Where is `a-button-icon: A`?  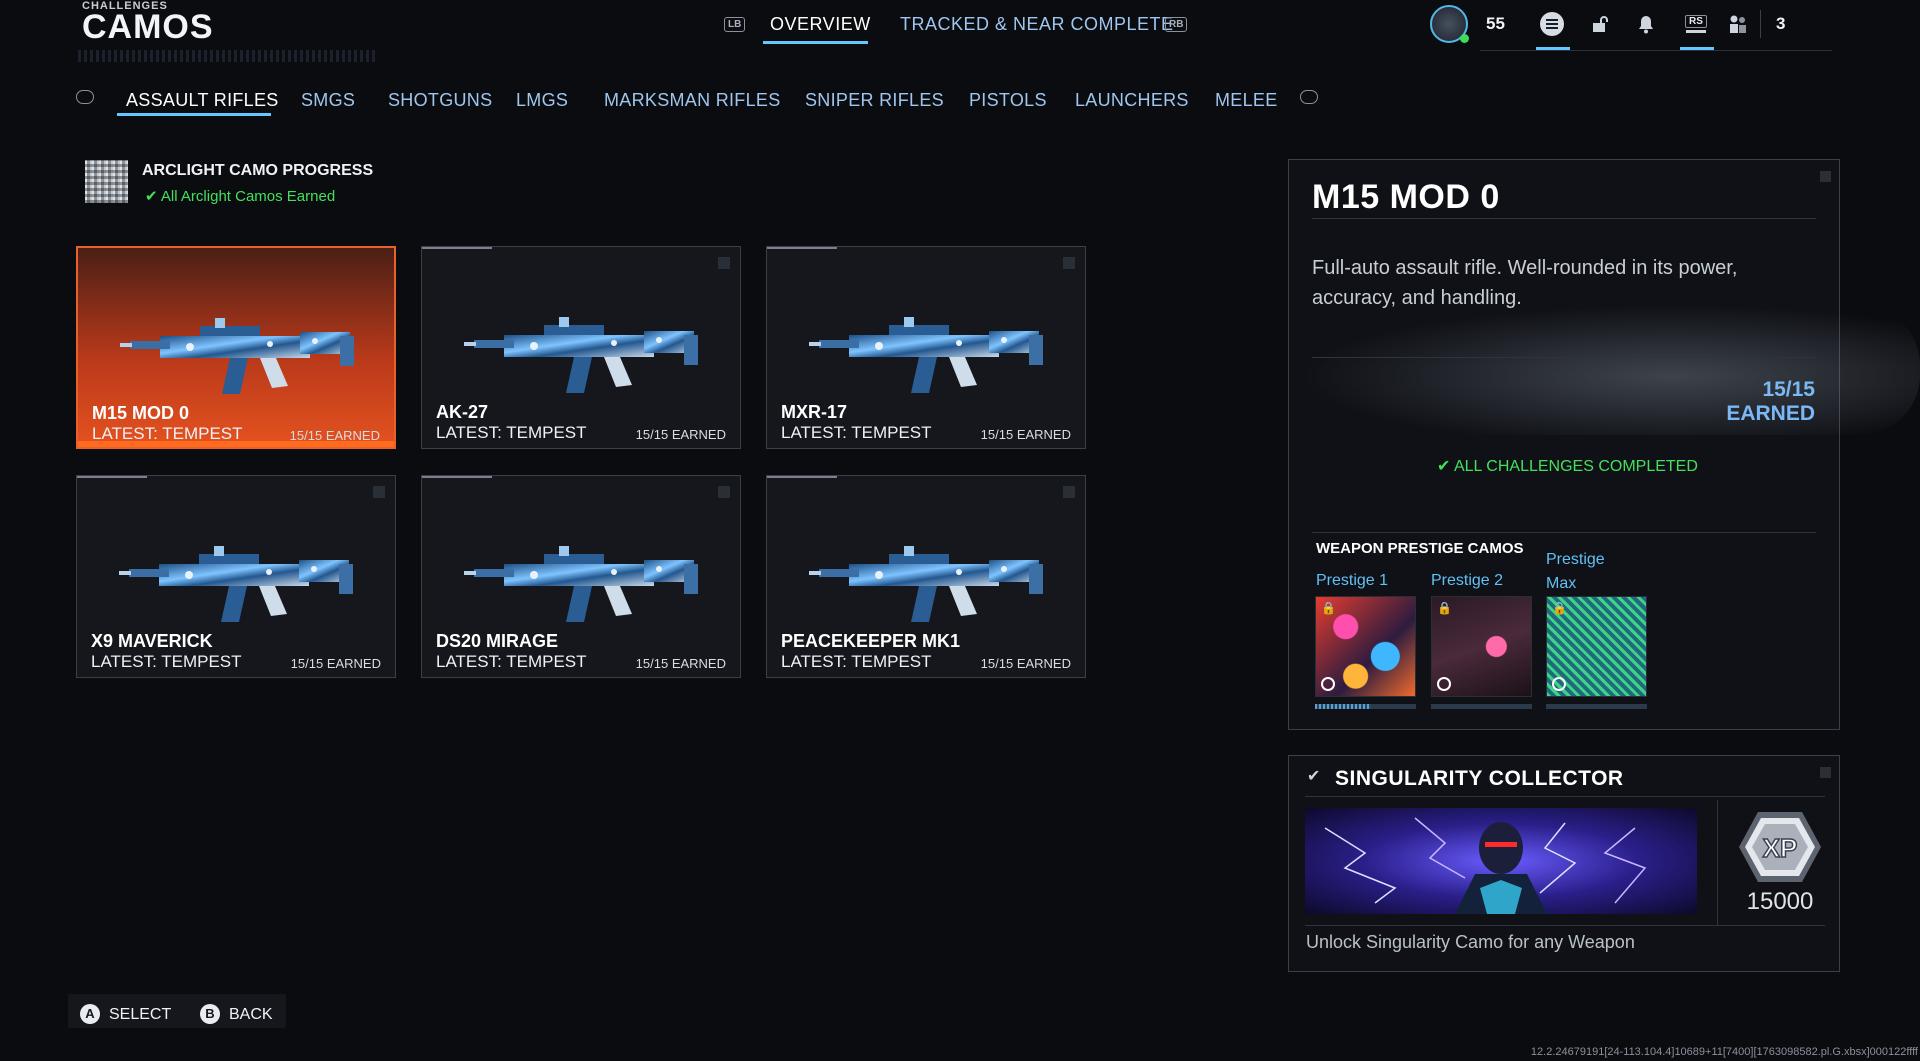 a-button-icon: A is located at coordinates (90, 1014).